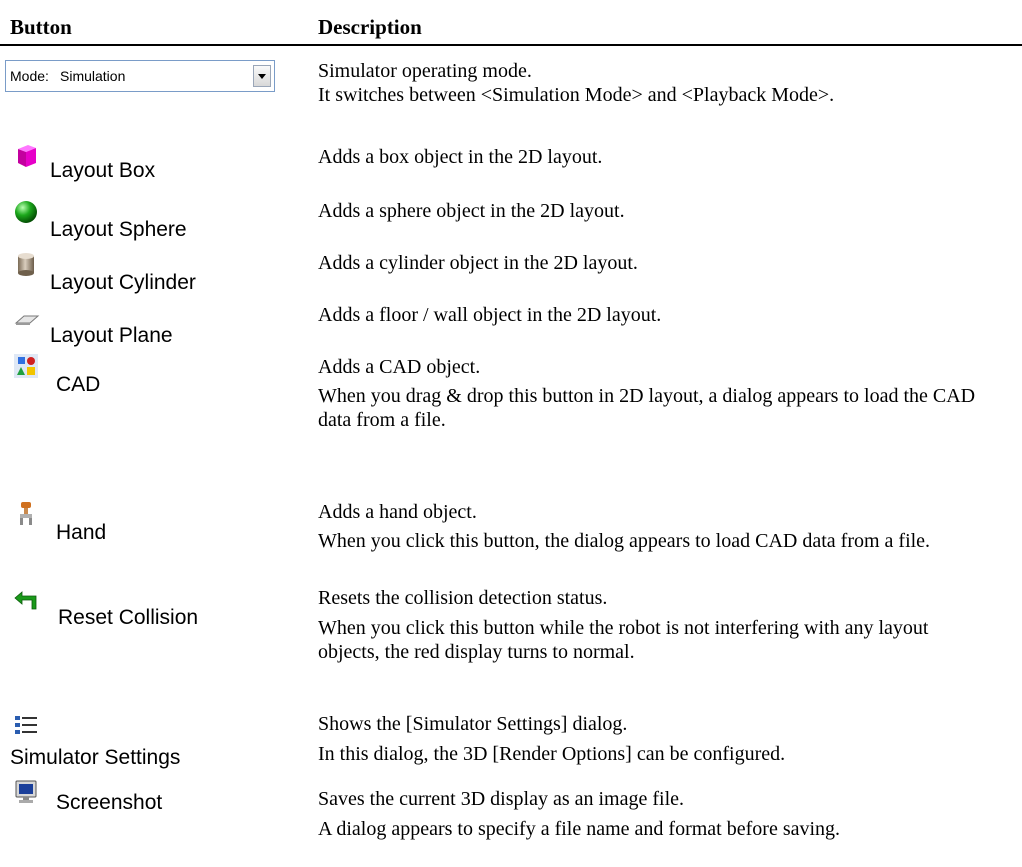 The image size is (1022, 867). What do you see at coordinates (26, 156) in the screenshot?
I see `box-icon` at bounding box center [26, 156].